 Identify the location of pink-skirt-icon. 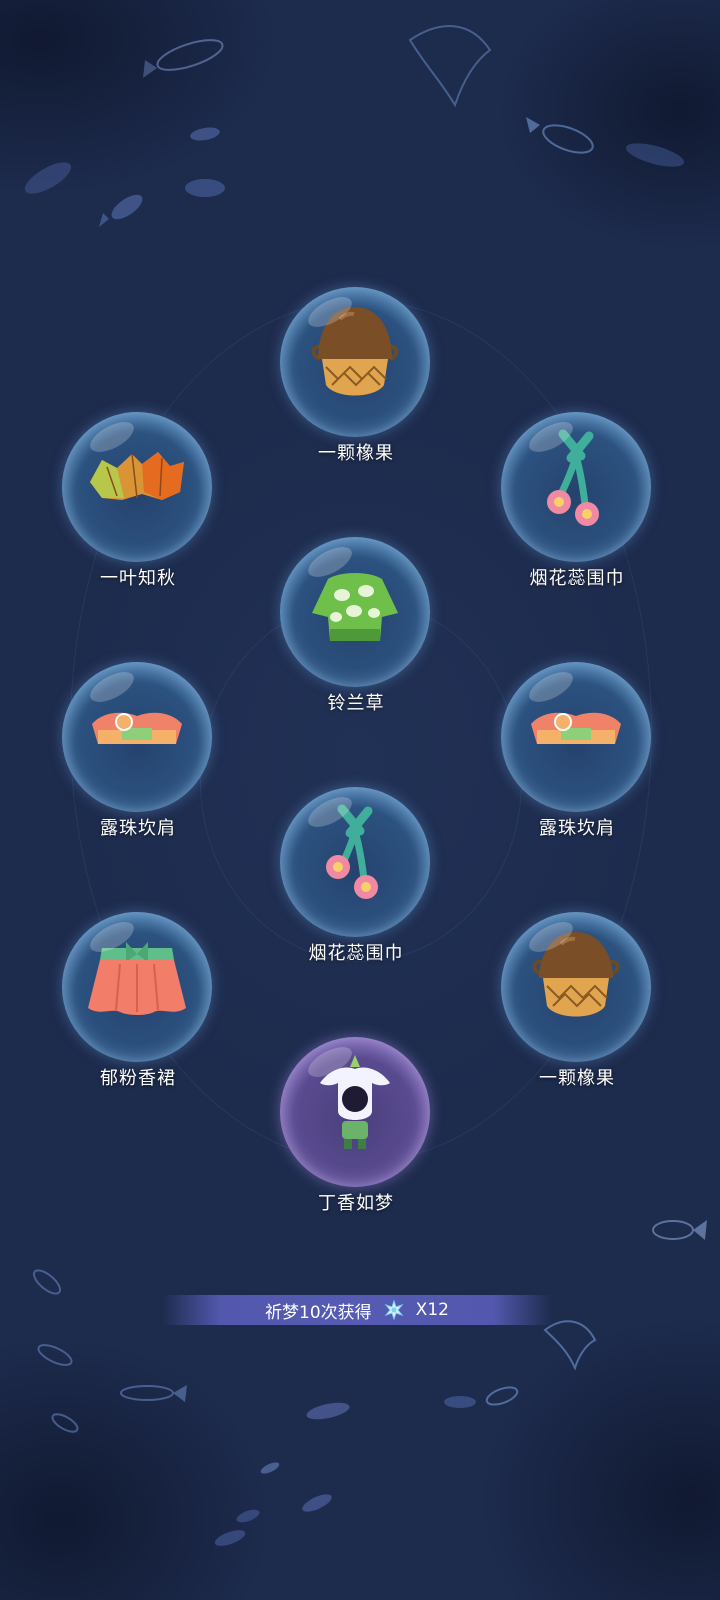
(137, 978).